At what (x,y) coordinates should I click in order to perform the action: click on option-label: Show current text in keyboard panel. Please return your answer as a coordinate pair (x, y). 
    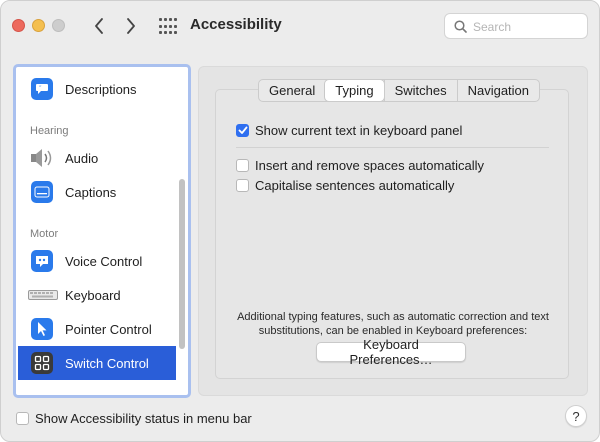
    Looking at the image, I should click on (359, 130).